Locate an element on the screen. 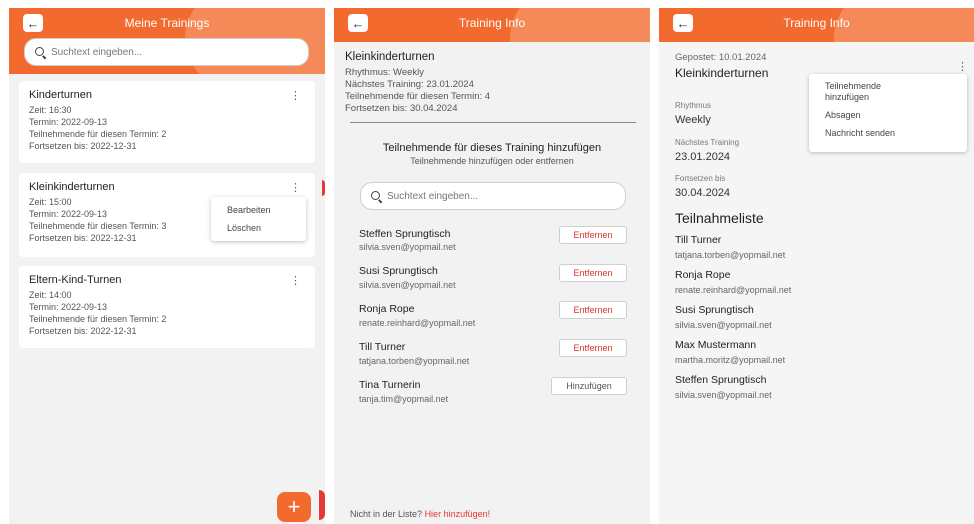  arrow-left-icon: ← is located at coordinates (33, 23).